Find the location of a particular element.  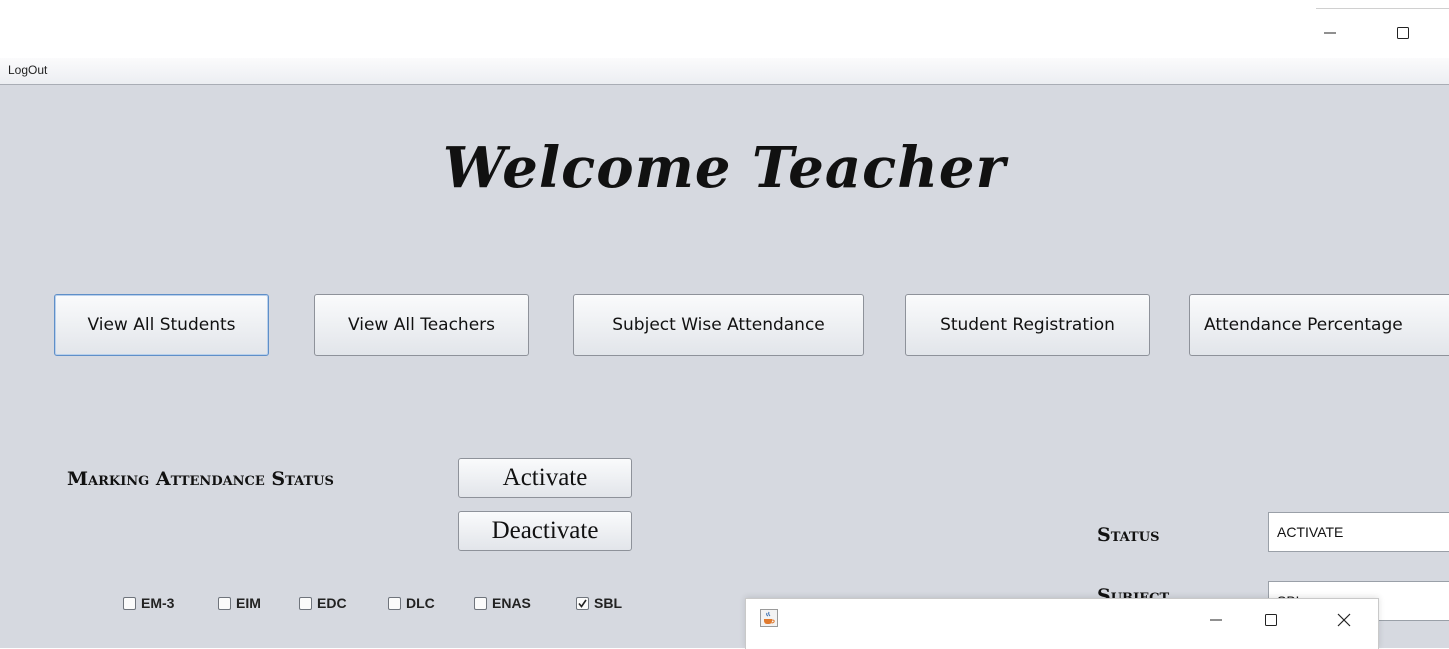

status-field: ACTIVATE is located at coordinates (1358, 532).